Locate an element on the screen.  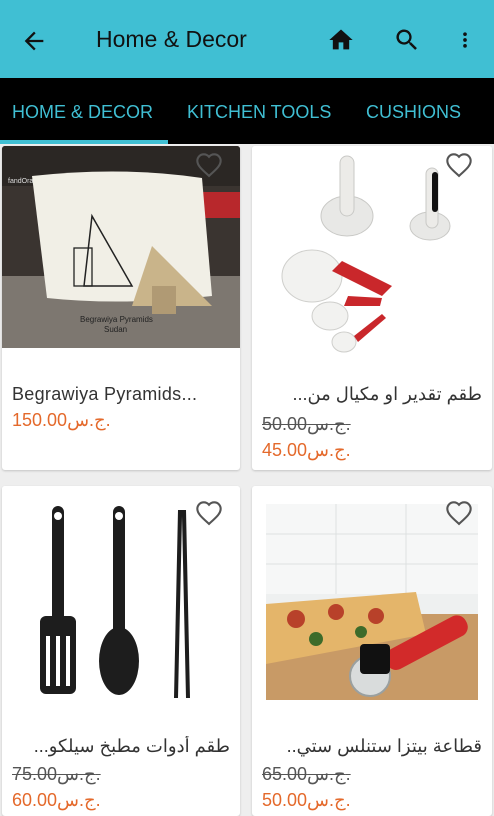
product-old-price: 75.00ج.س. is located at coordinates (56, 774).